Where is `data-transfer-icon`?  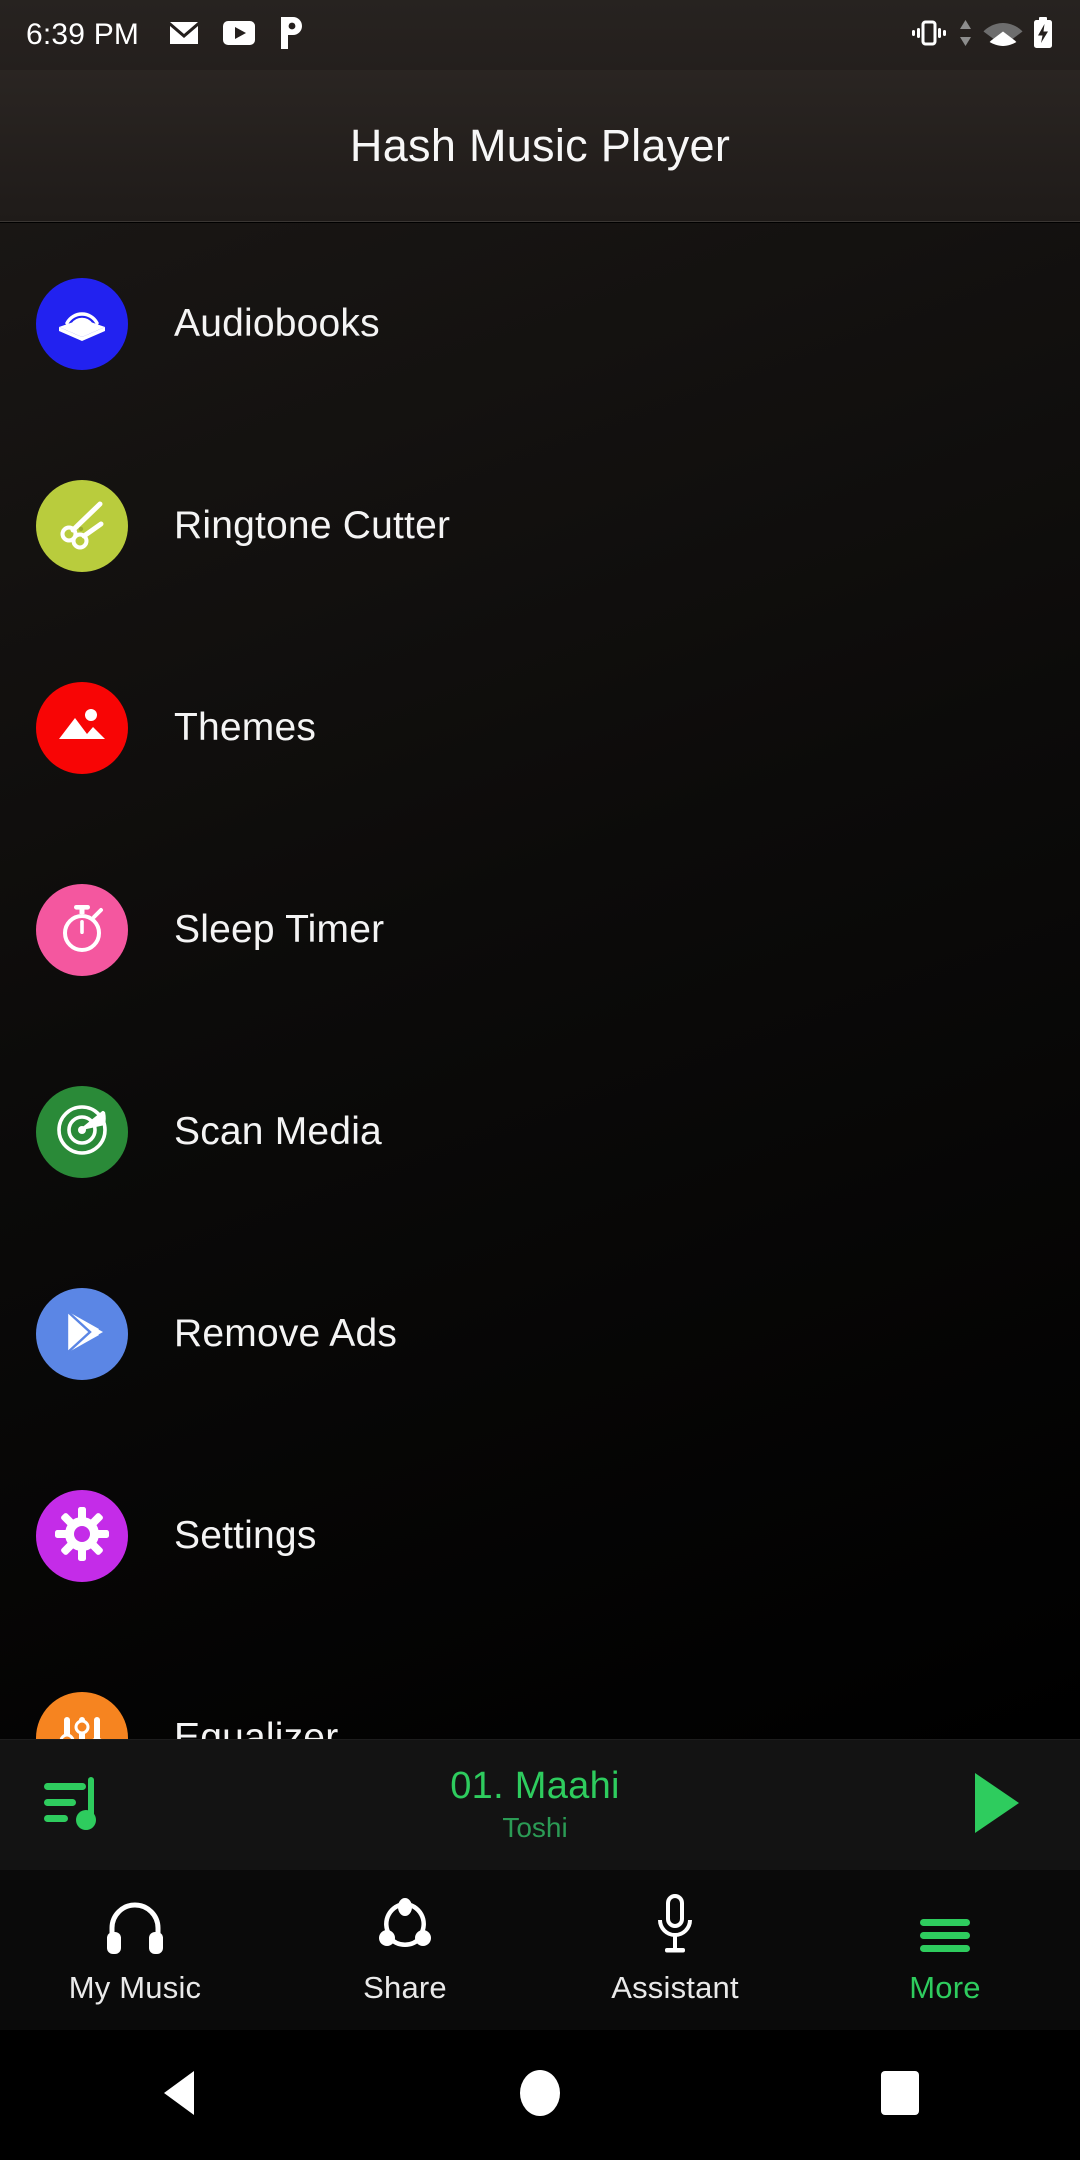
data-transfer-icon is located at coordinates (965, 35).